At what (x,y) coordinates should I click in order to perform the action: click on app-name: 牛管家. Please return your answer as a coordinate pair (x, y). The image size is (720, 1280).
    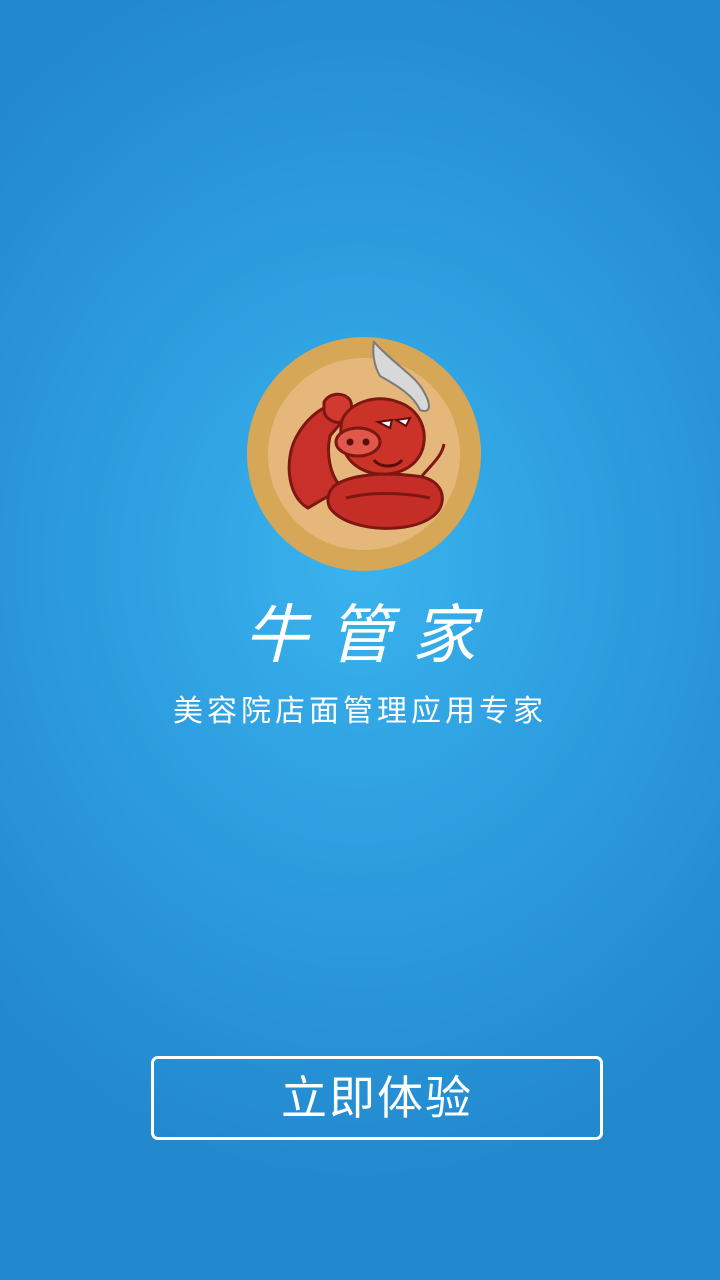
    Looking at the image, I should click on (370, 636).